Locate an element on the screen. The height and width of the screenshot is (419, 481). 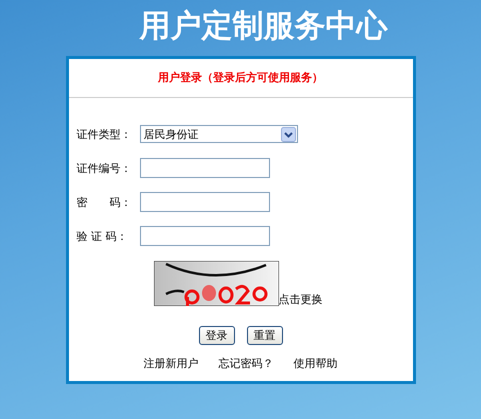
login-button: 登录 is located at coordinates (216, 335).